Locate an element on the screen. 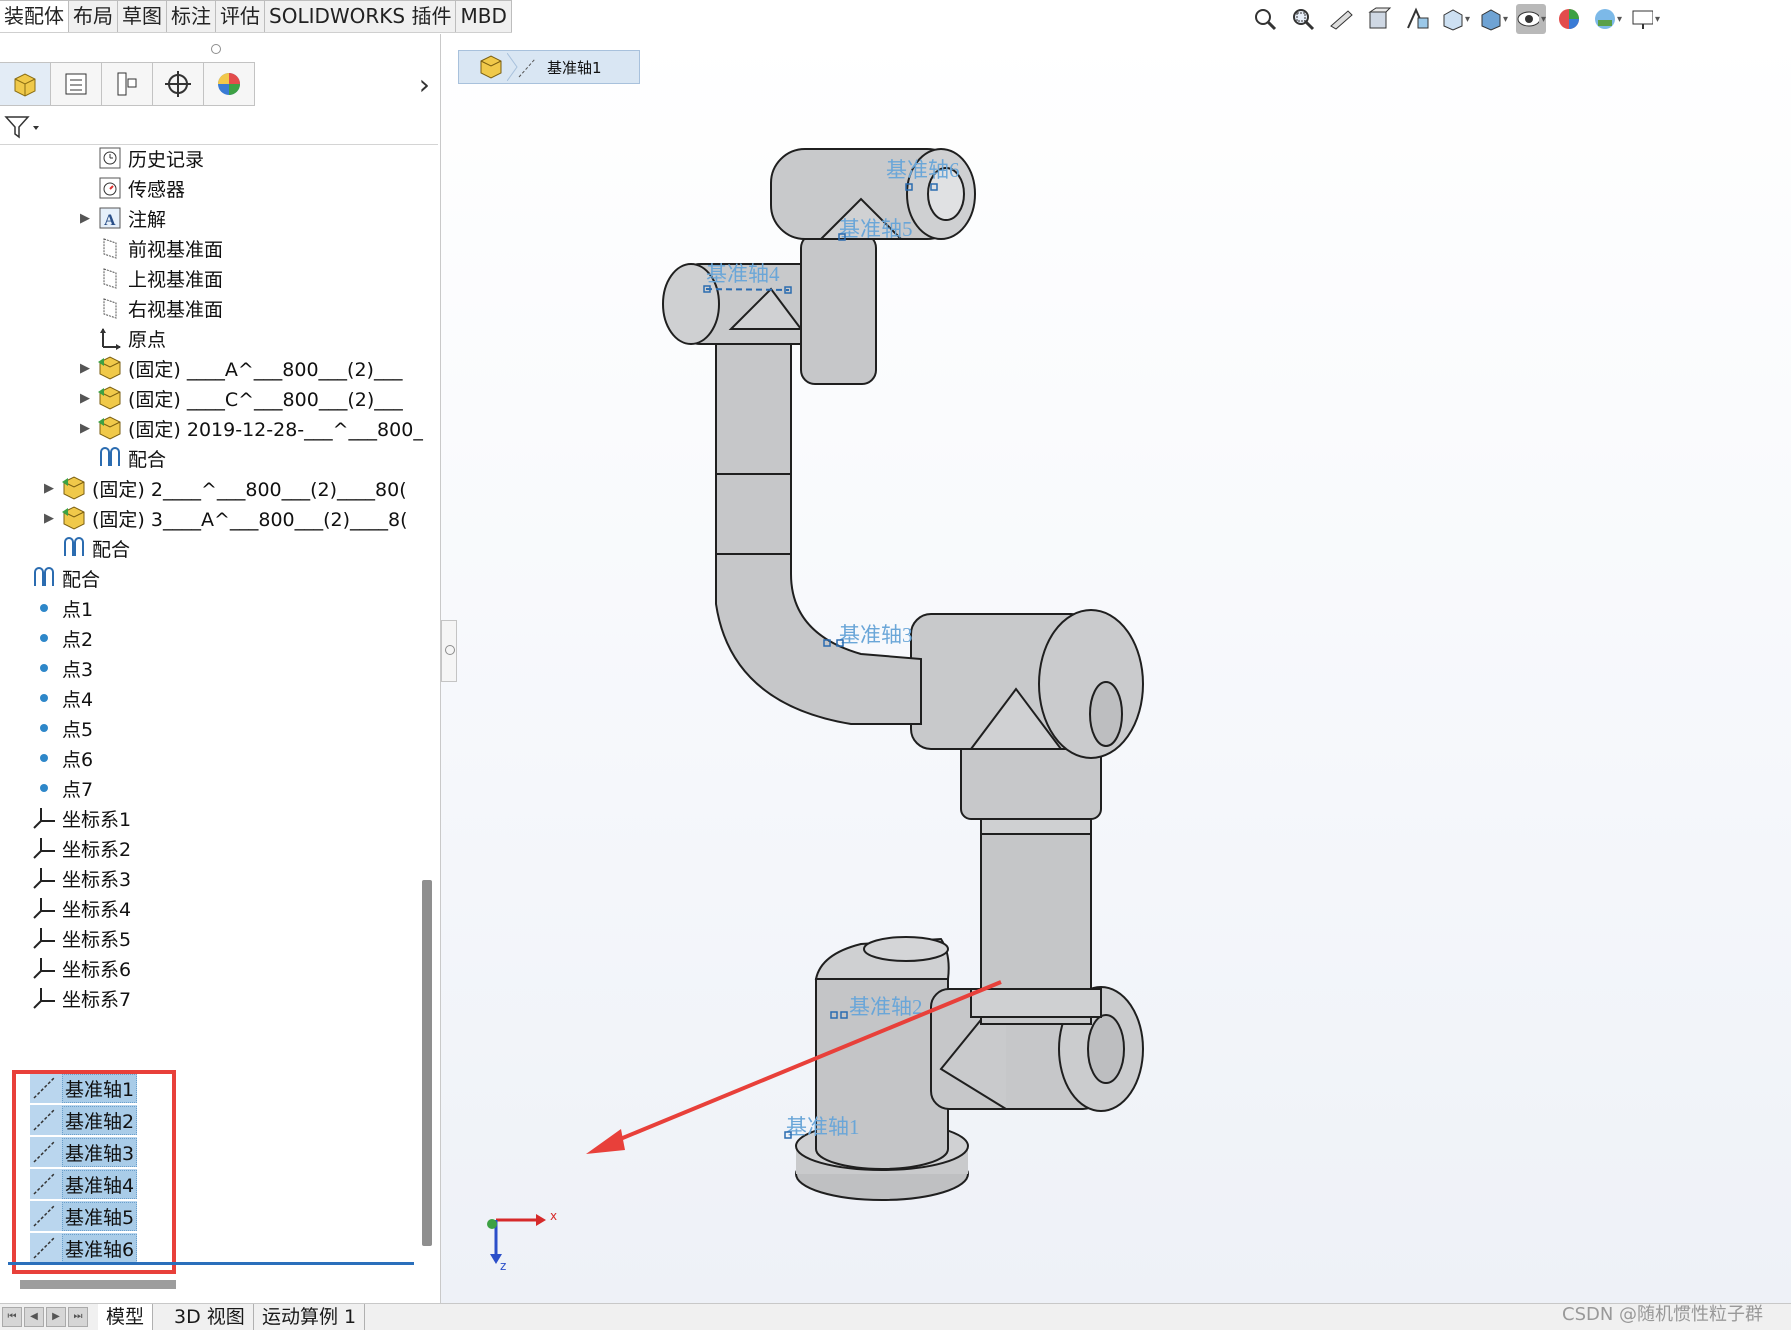  tree-item-point: 点4 is located at coordinates (52, 698).